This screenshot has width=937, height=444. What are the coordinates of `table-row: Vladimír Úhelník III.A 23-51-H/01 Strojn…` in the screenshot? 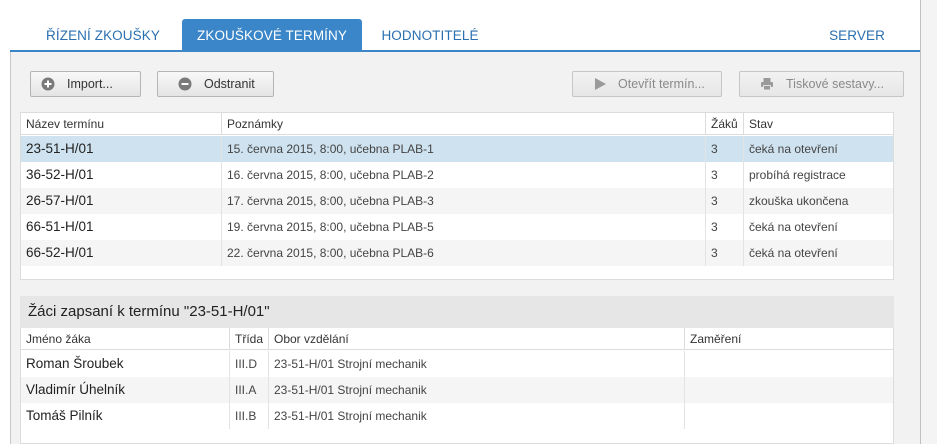 It's located at (457, 390).